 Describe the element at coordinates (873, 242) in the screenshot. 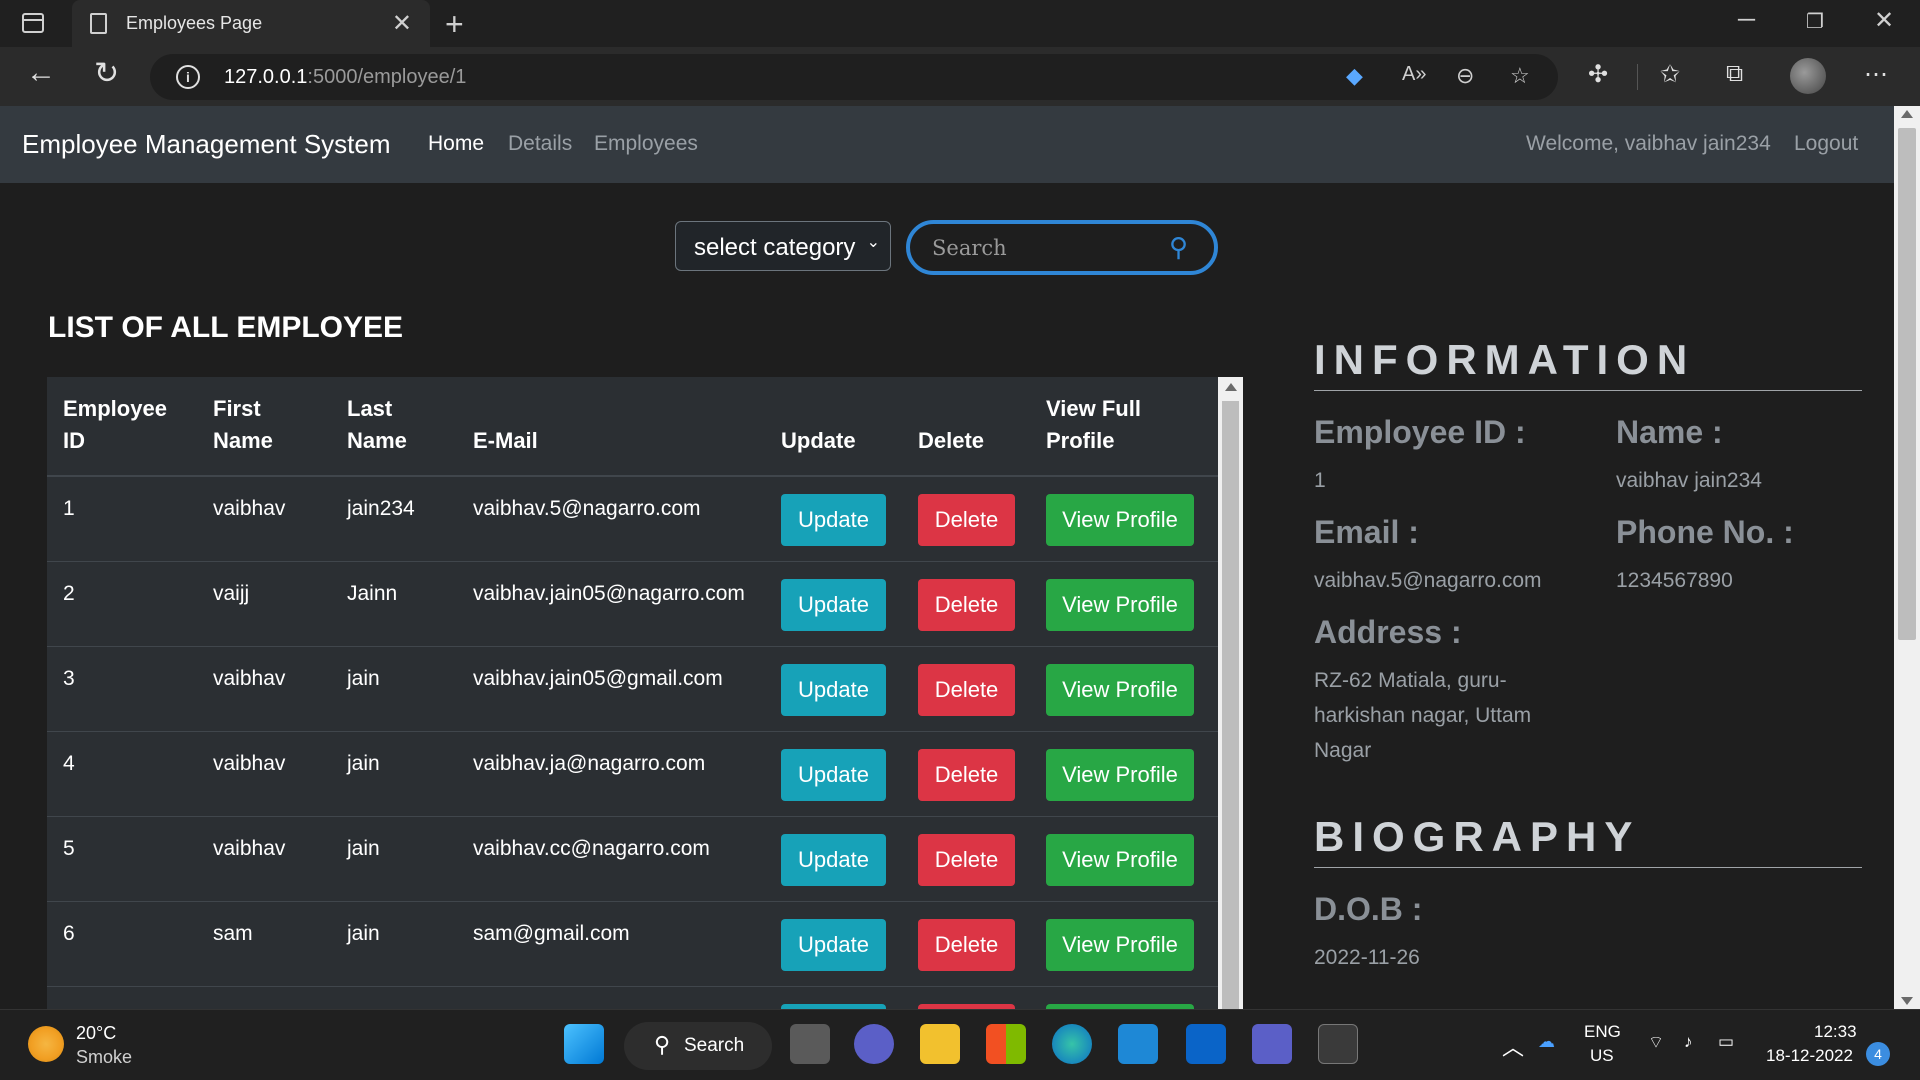

I see `chevron-down-icon: ⌄` at that location.